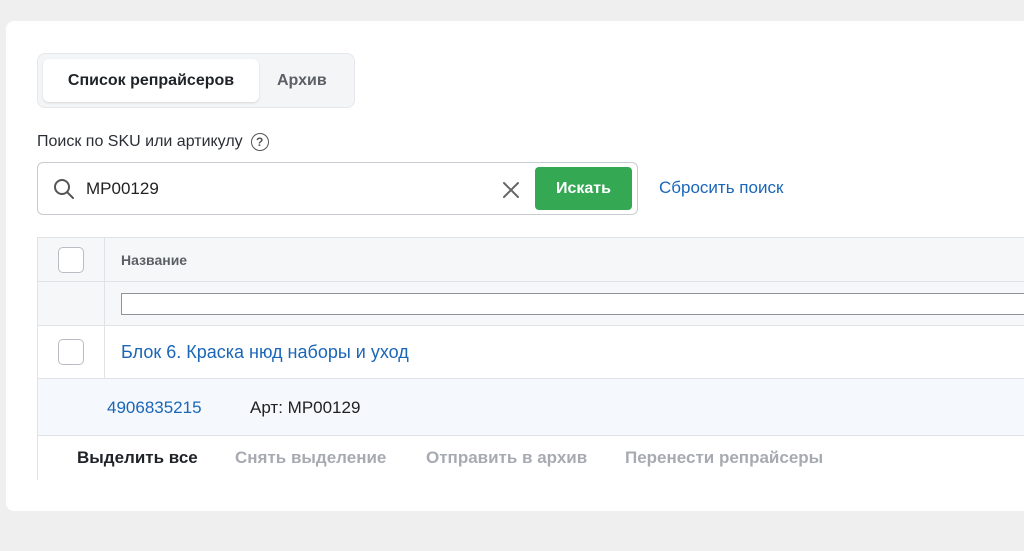 This screenshot has width=1024, height=551. What do you see at coordinates (305, 407) in the screenshot?
I see `article-text: Арт: MP00129` at bounding box center [305, 407].